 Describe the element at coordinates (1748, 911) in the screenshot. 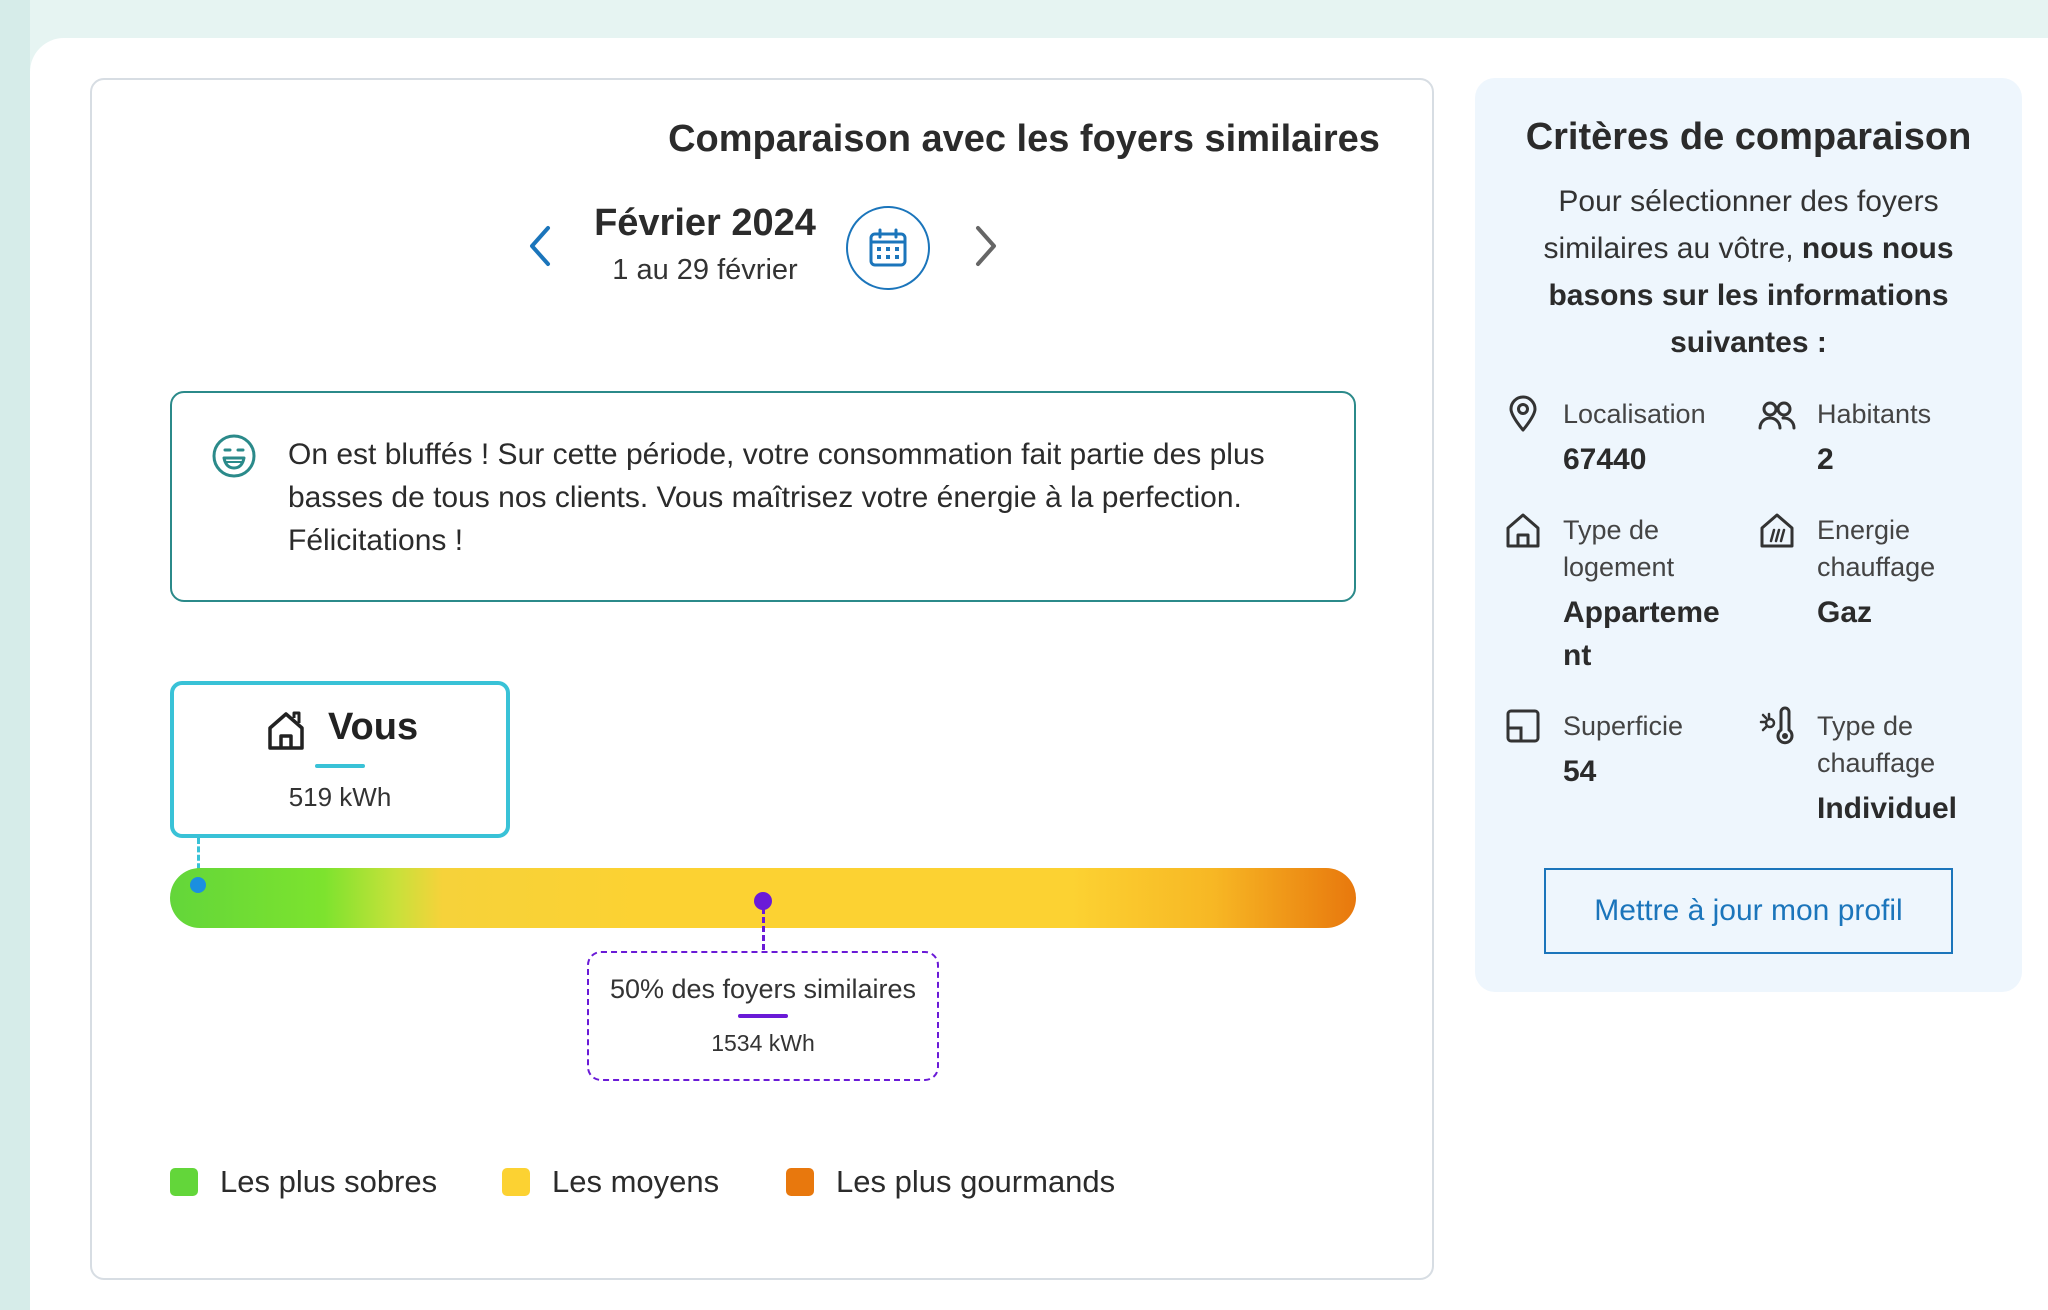

I see `update-profile-button: Mettre à jour mon profil` at that location.